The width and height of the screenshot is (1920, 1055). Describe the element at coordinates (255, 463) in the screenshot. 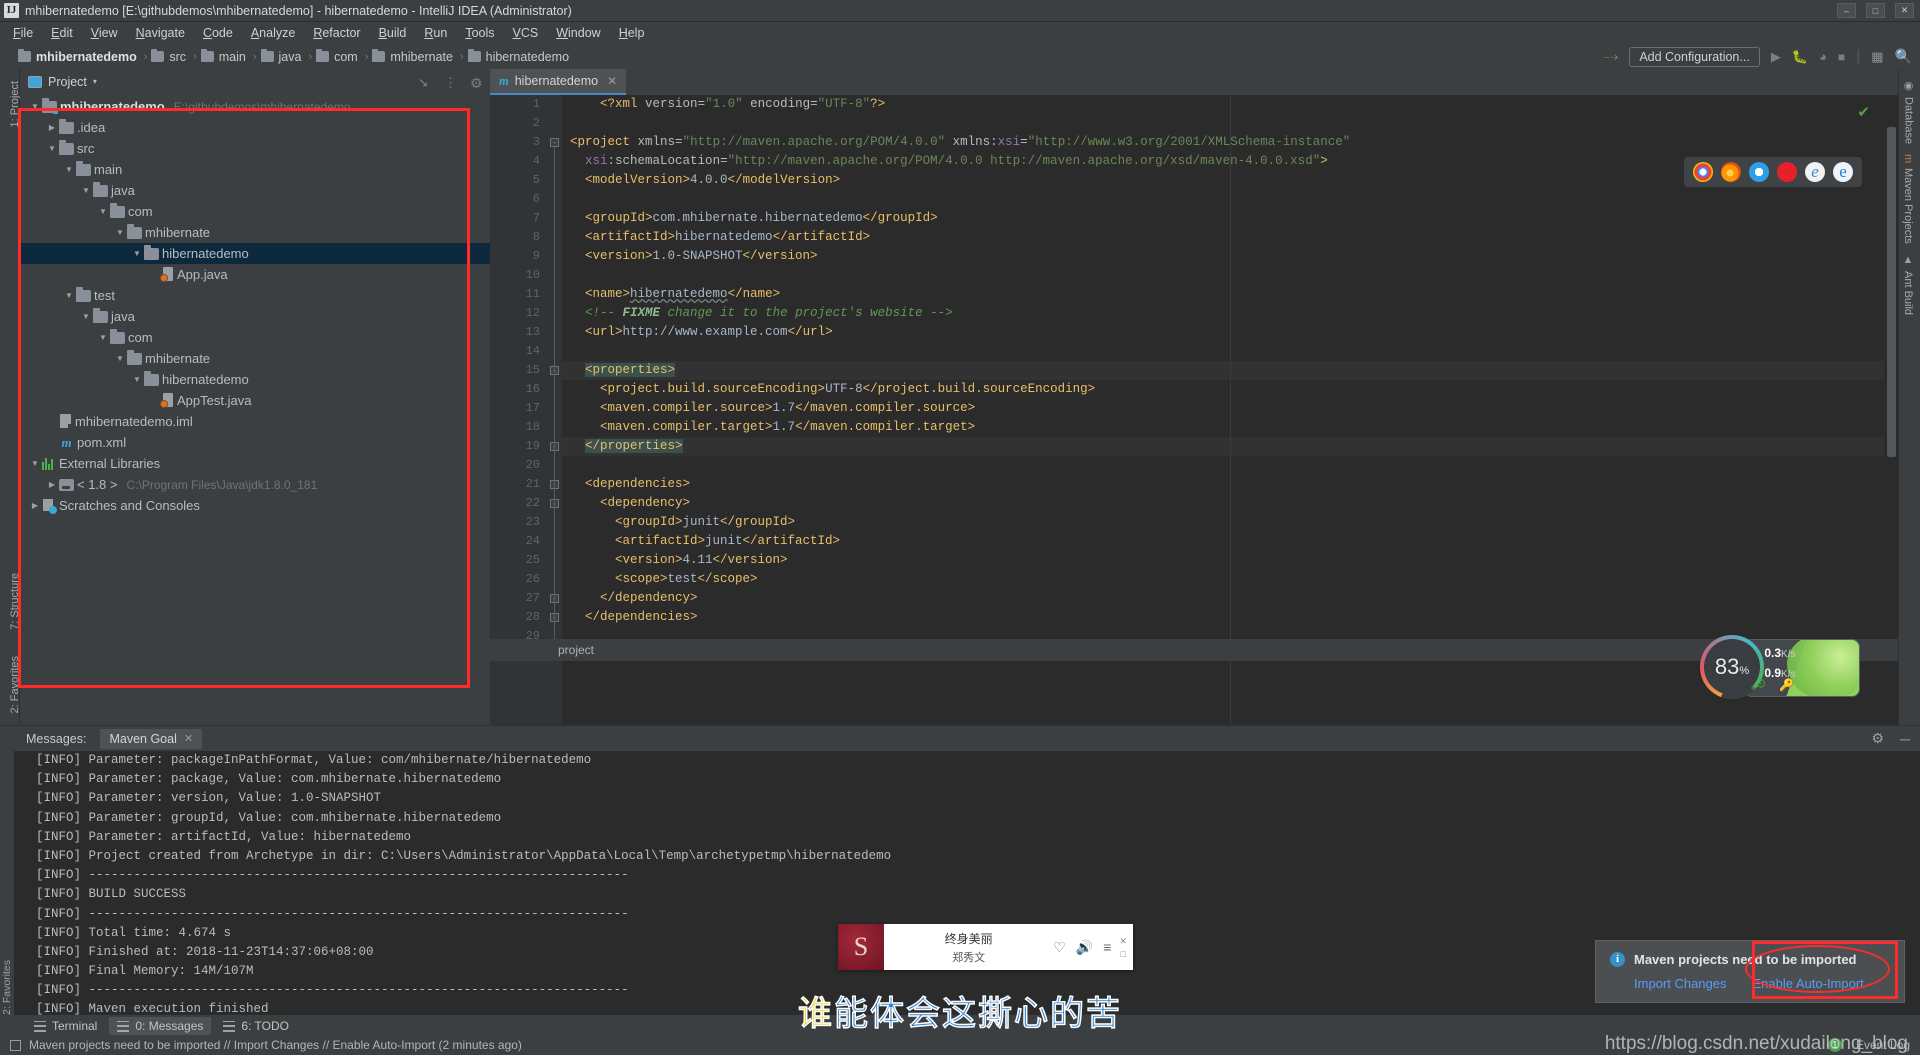

I see `tree-item-external-libraries: ▼ External Libraries` at that location.